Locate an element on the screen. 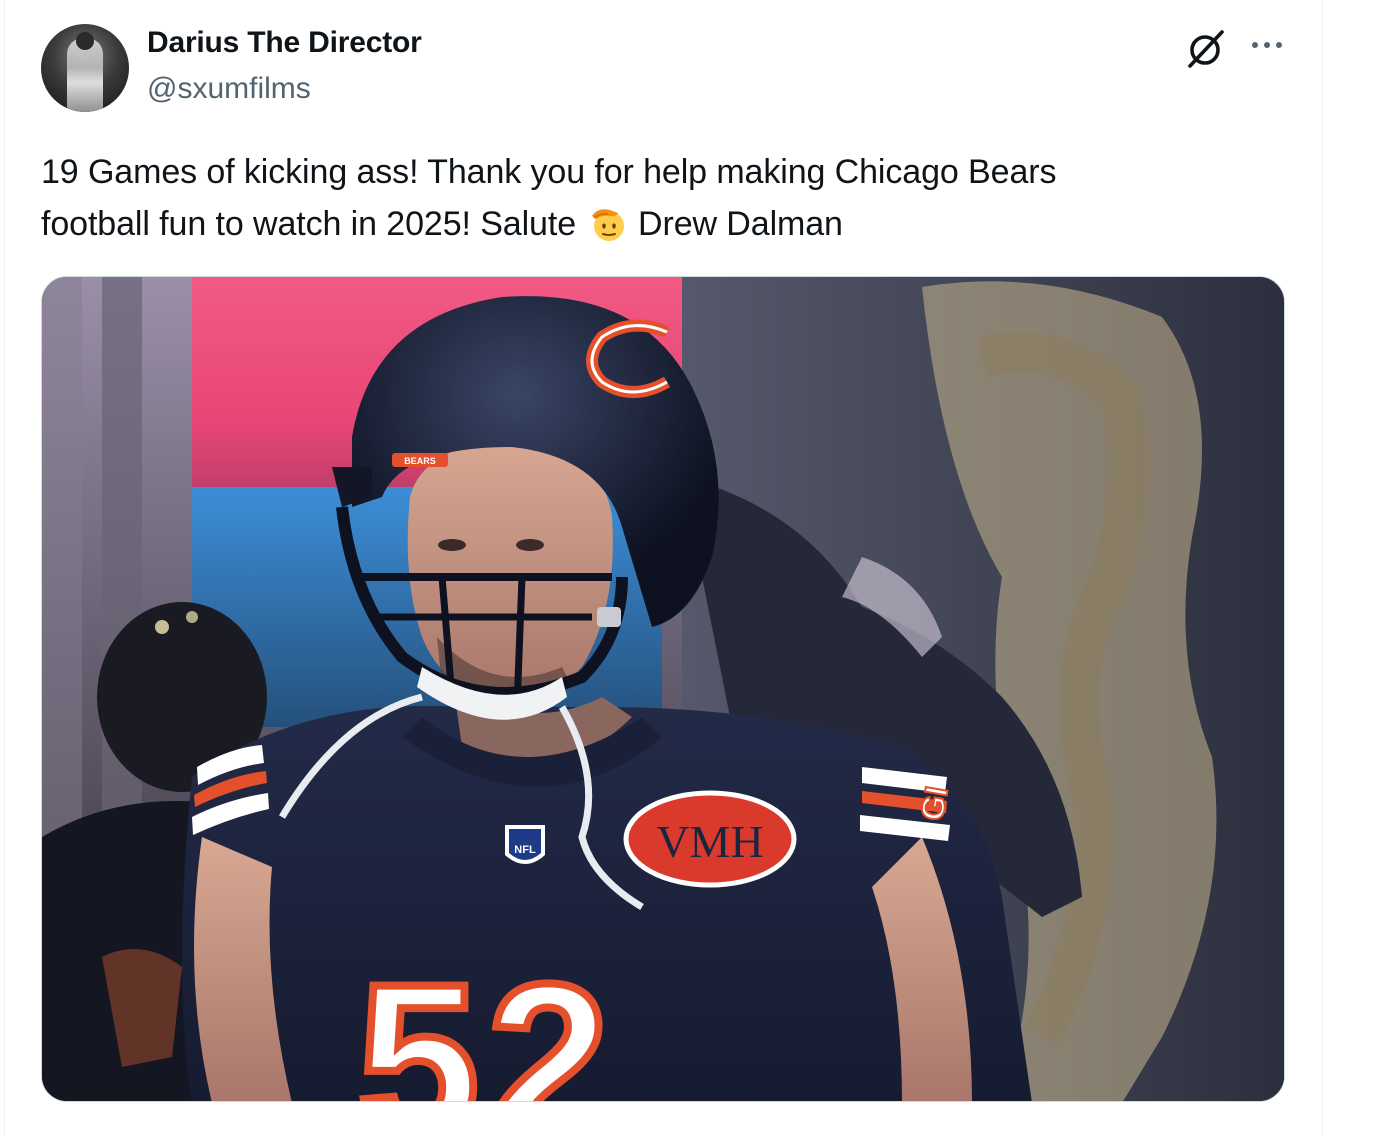 This screenshot has width=1376, height=1136. nfl-shield: NFL is located at coordinates (525, 844).